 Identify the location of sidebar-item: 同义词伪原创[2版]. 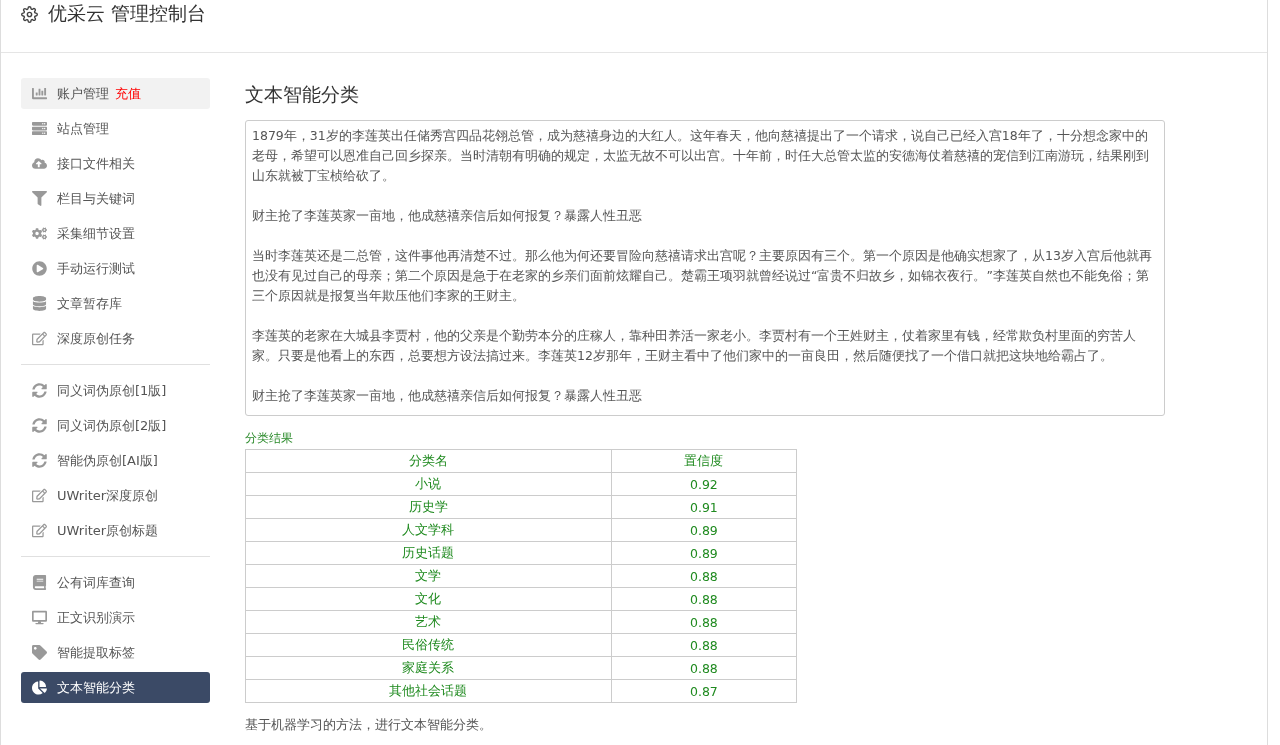
(115, 425).